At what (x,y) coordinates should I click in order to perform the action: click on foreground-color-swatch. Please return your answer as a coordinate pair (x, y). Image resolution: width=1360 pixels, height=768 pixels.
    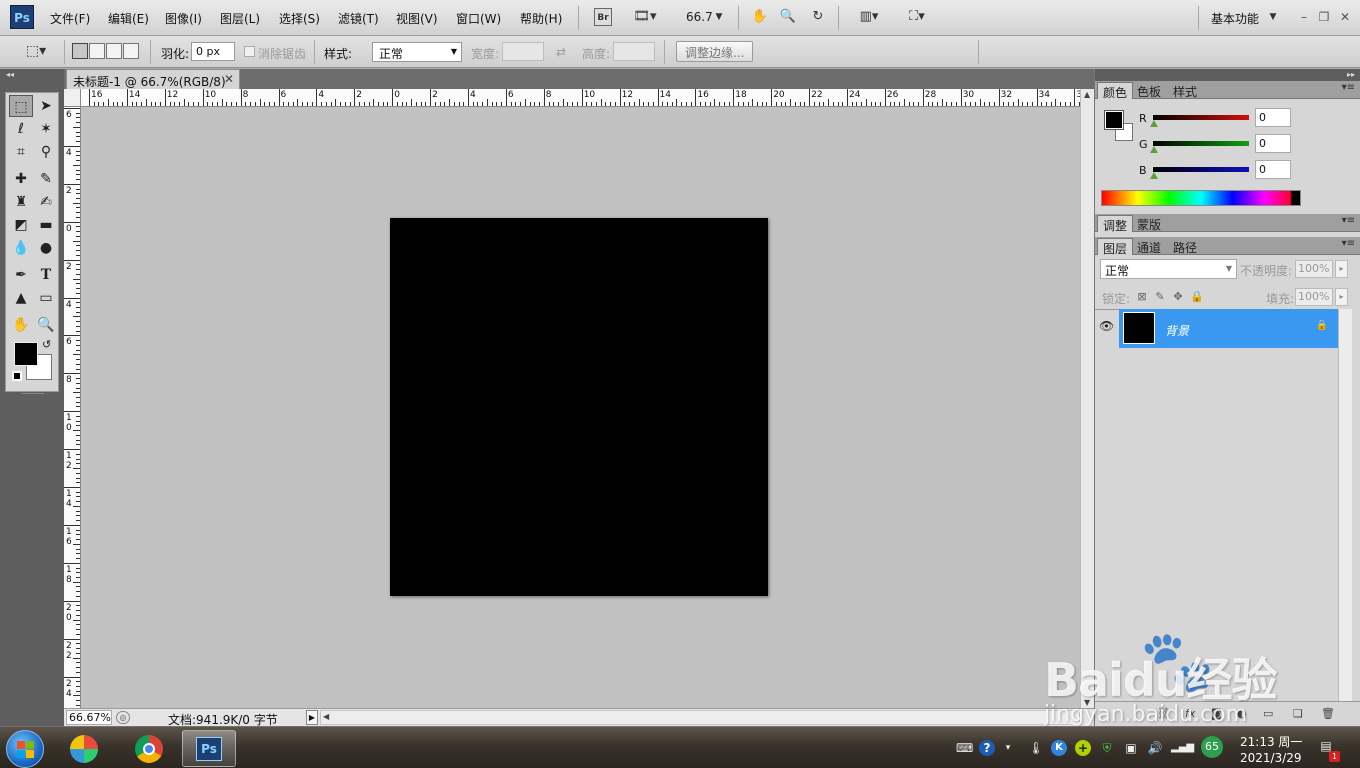
    Looking at the image, I should click on (26, 354).